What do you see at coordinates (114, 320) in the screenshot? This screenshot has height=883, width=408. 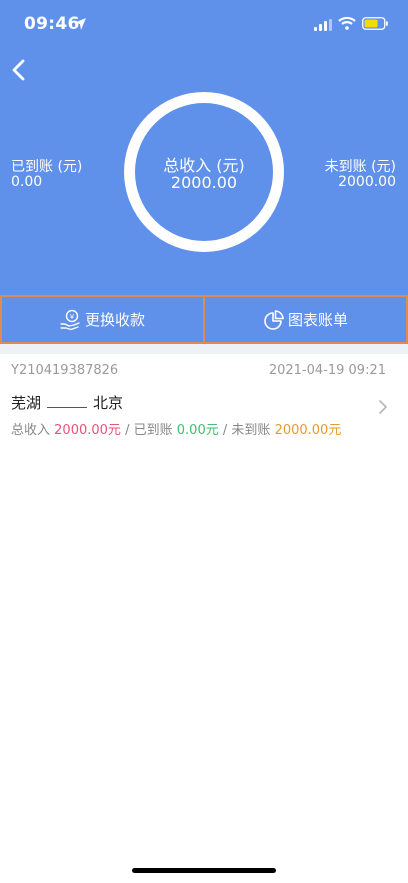 I see `change-payment-label: 更换收款` at bounding box center [114, 320].